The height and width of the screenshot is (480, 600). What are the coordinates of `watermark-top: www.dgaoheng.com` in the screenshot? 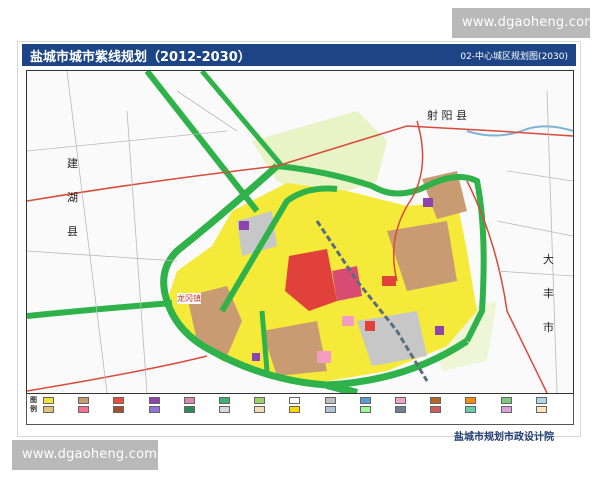 It's located at (524, 23).